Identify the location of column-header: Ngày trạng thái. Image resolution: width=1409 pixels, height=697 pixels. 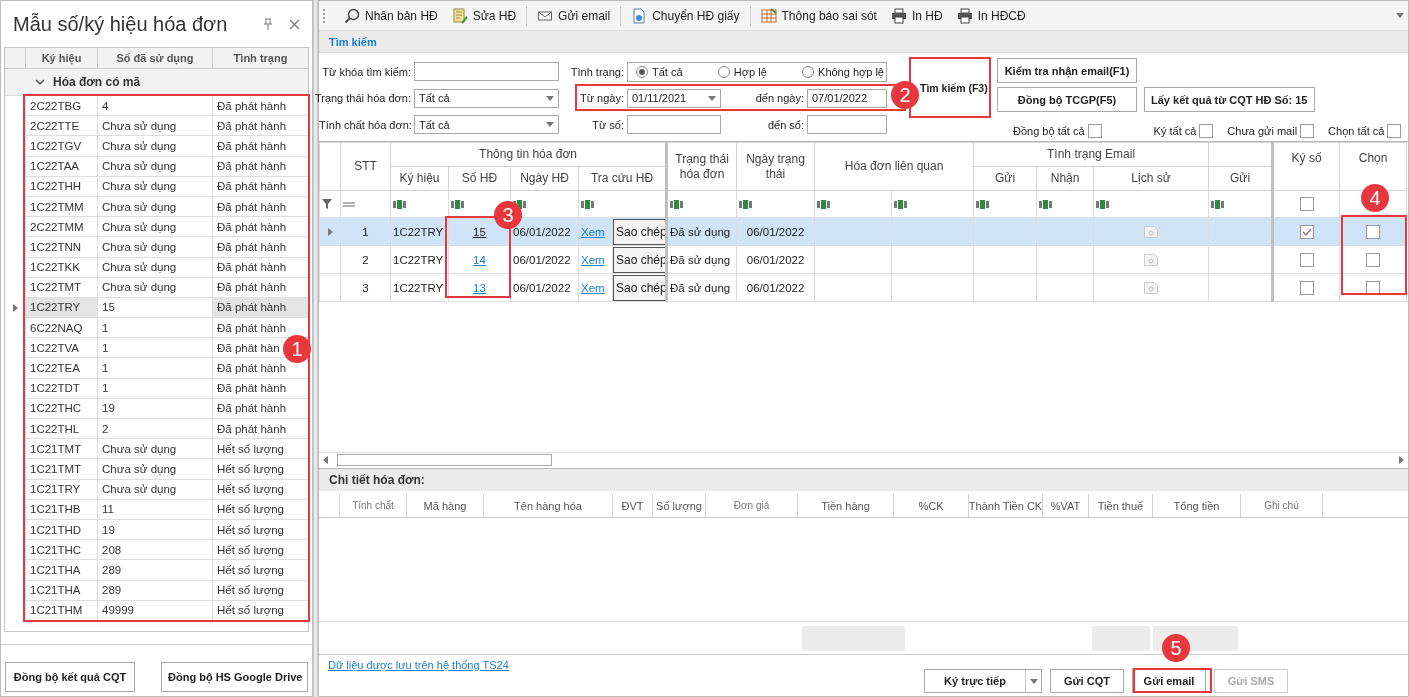
(775, 166).